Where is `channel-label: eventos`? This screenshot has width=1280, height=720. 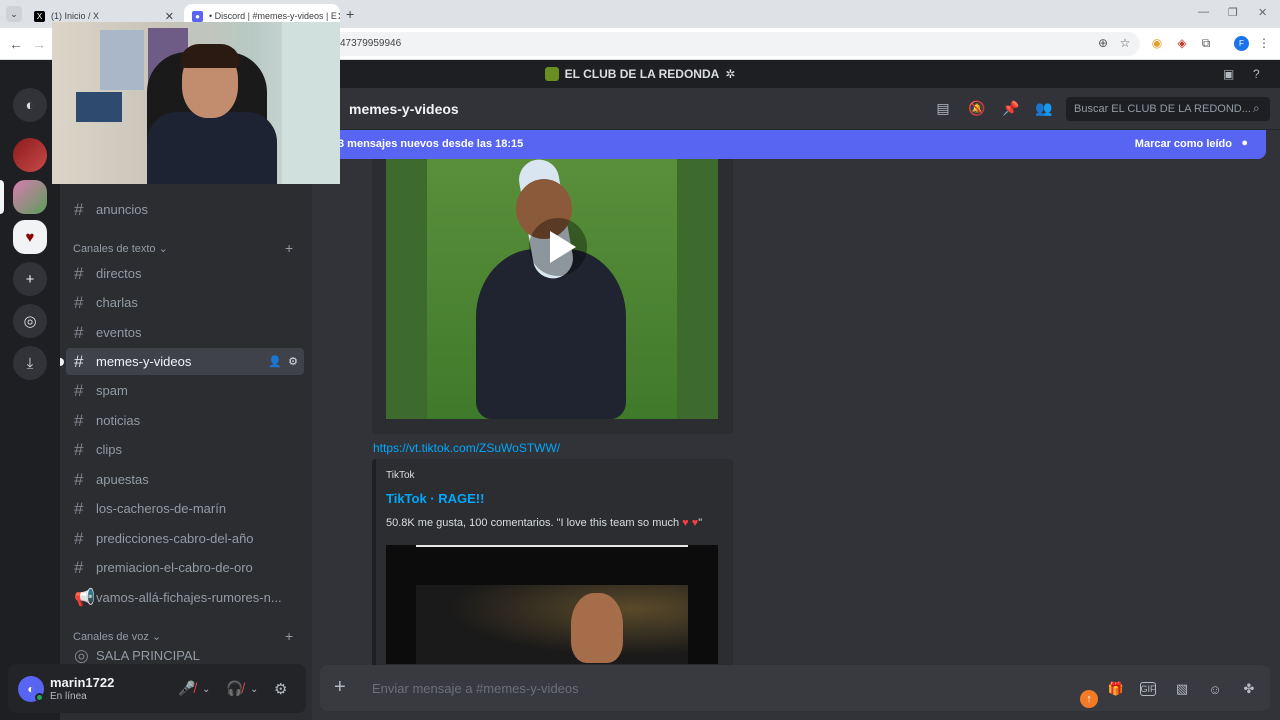 channel-label: eventos is located at coordinates (119, 332).